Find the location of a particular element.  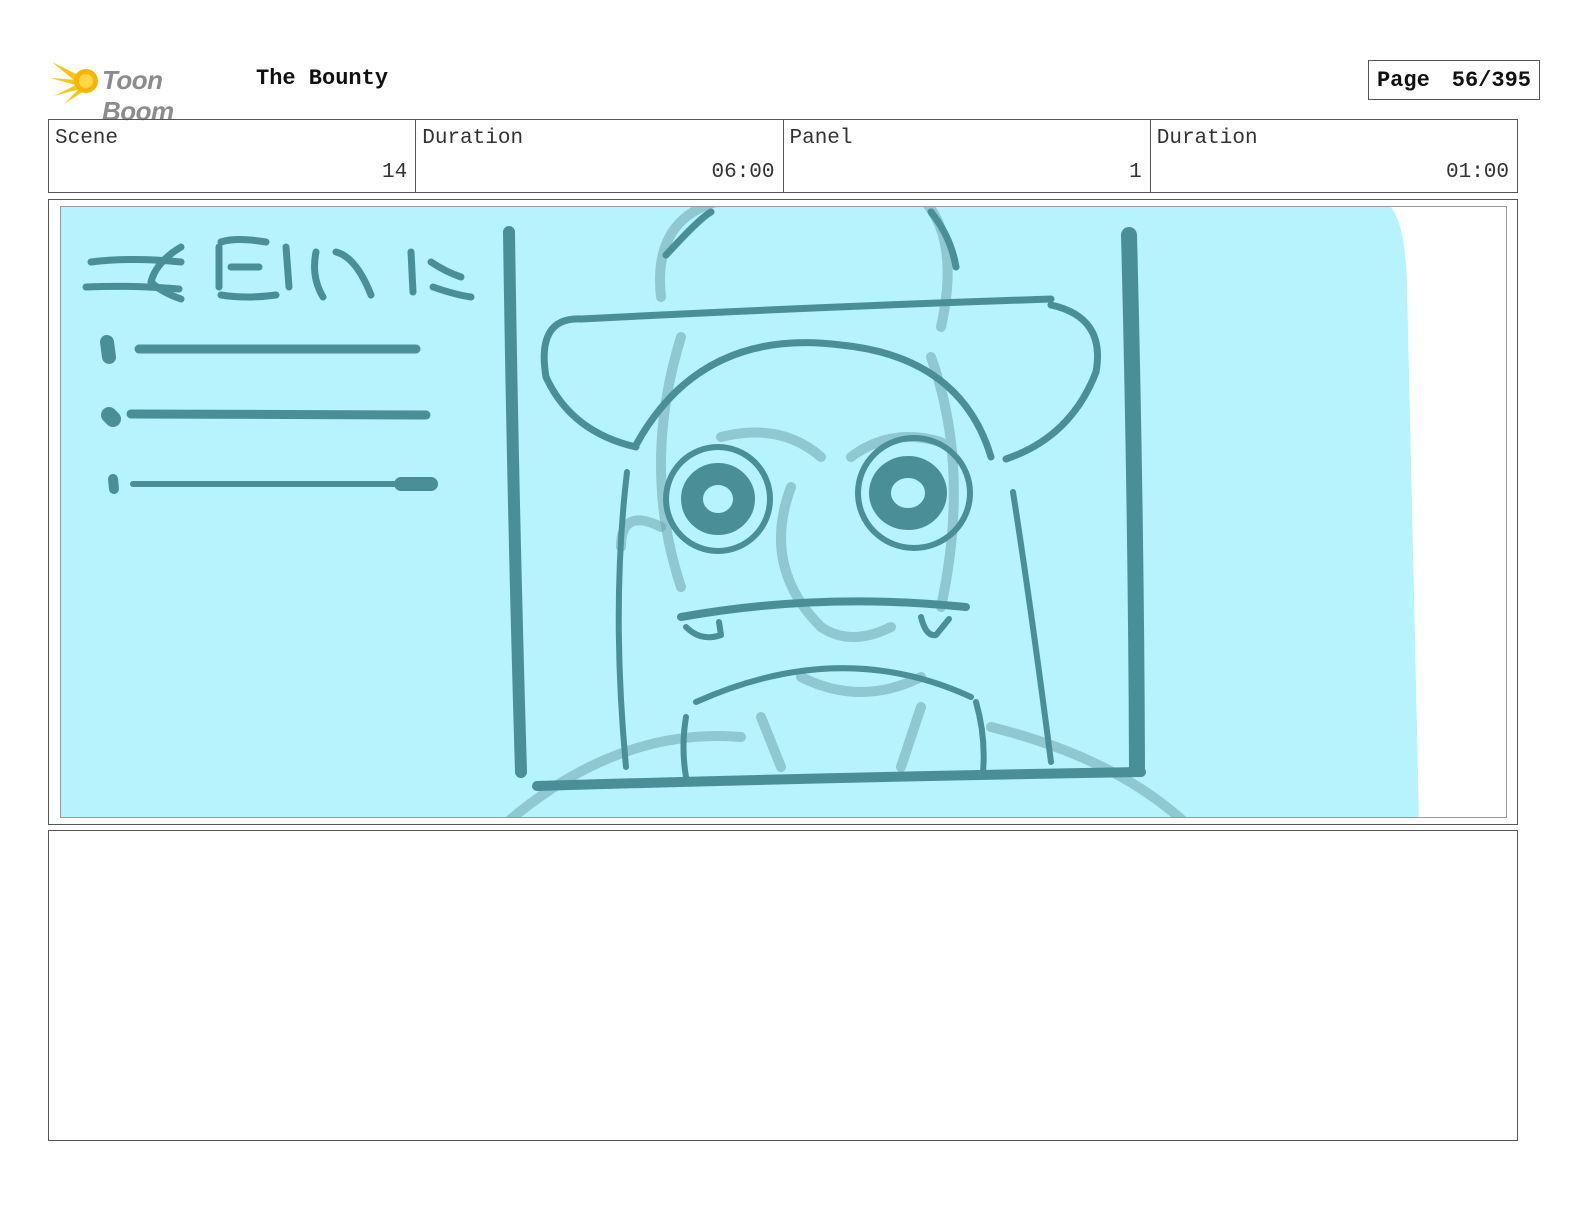

storyboard-header: Toon Boom The Bounty Page 56/395 is located at coordinates (795, 91).